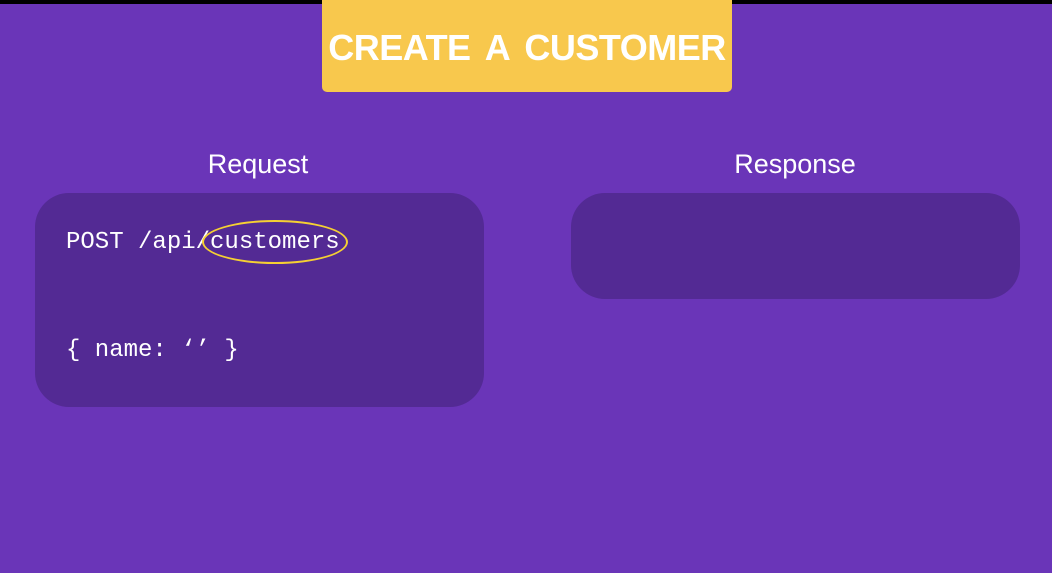 The height and width of the screenshot is (573, 1052). I want to click on highlighted-resource: customers, so click(275, 242).